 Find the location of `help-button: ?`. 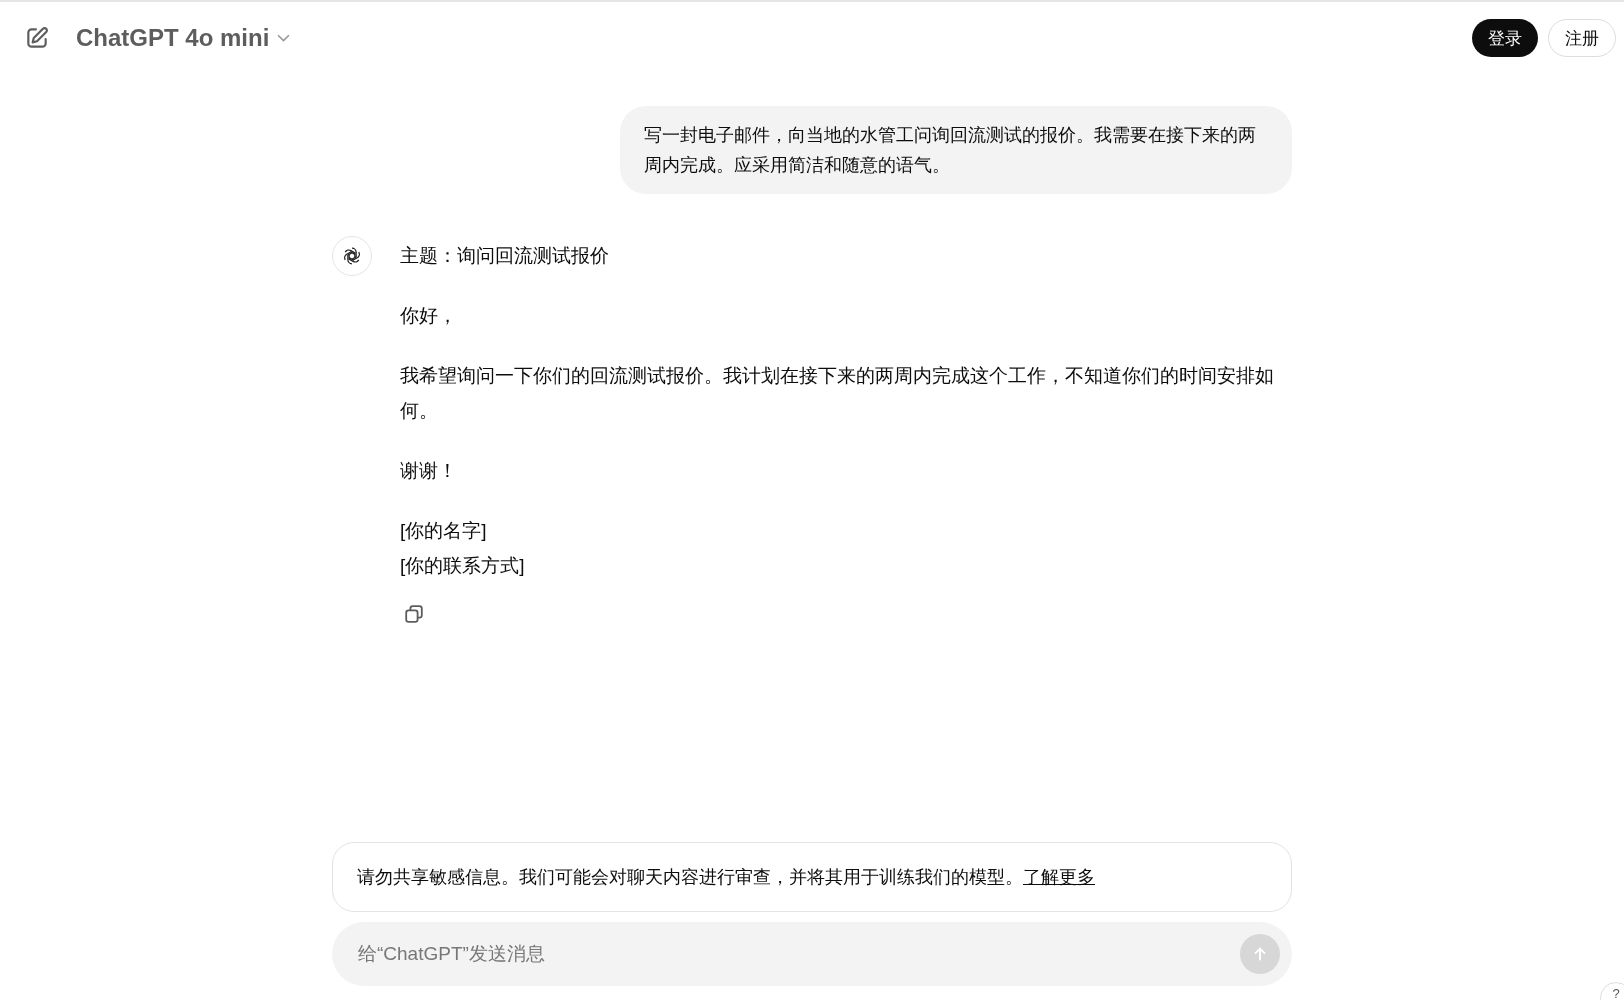

help-button: ? is located at coordinates (1612, 991).